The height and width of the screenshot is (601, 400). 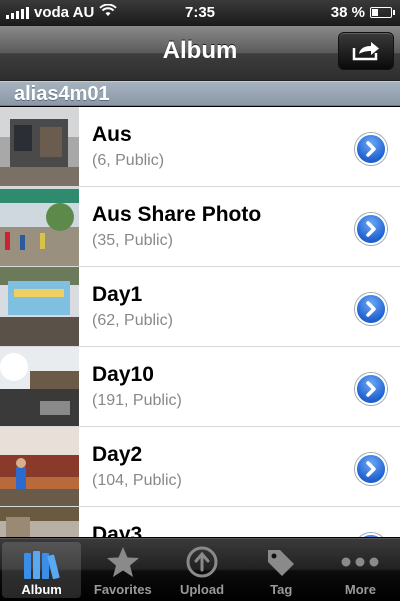 I want to click on tab-album: Album, so click(x=42, y=570).